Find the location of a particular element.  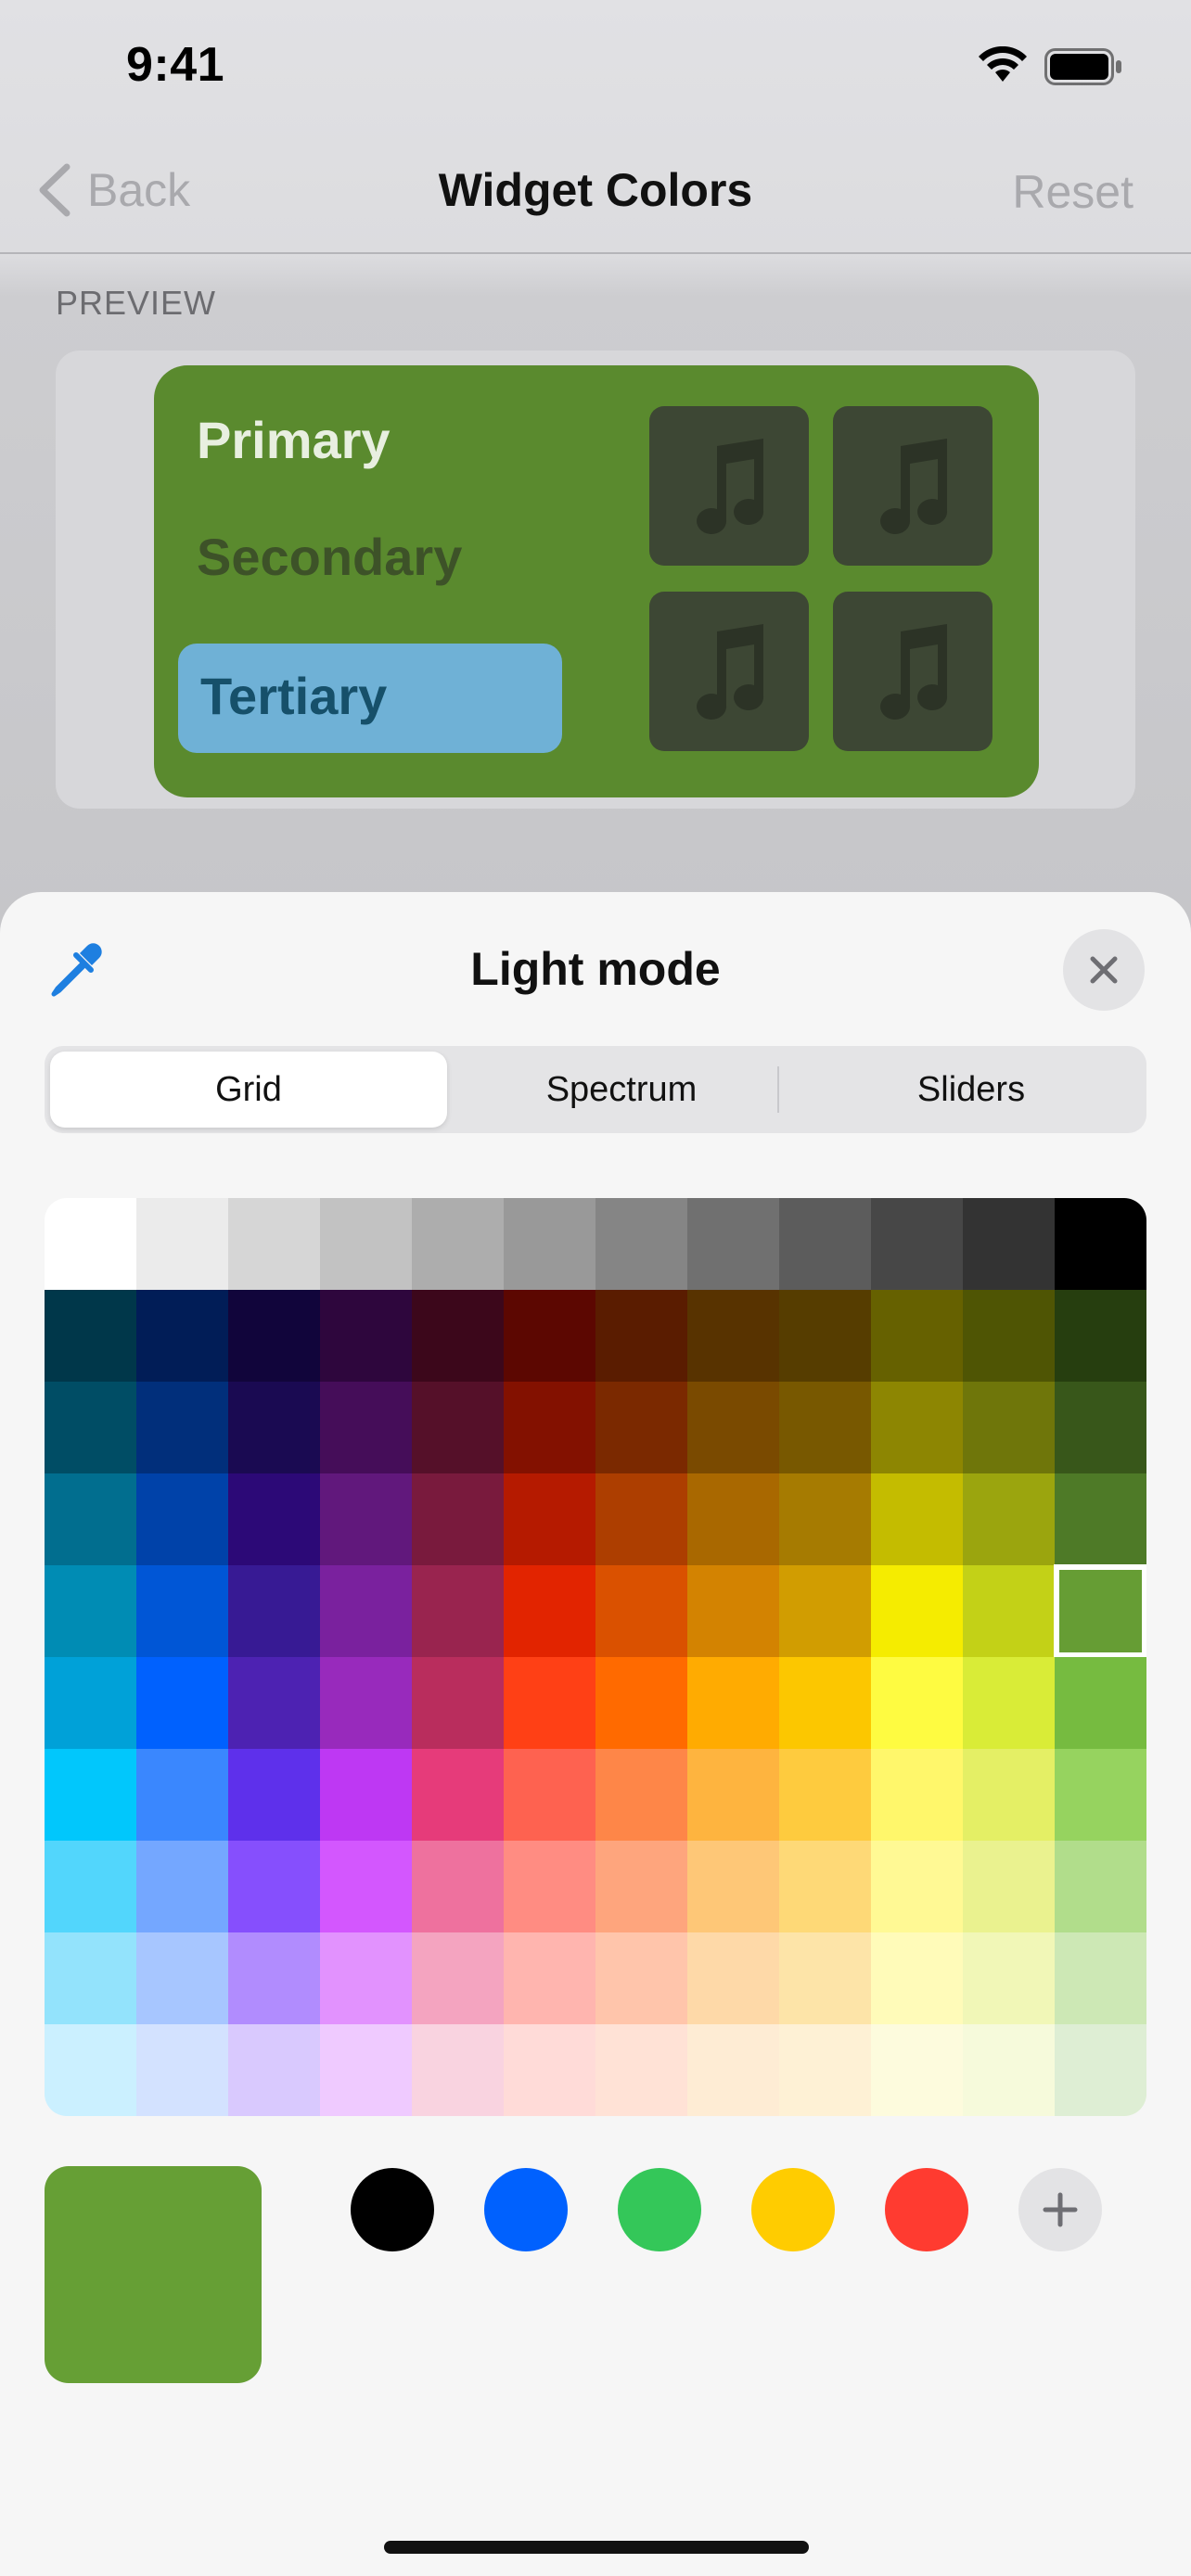

preset-red is located at coordinates (926, 2209).